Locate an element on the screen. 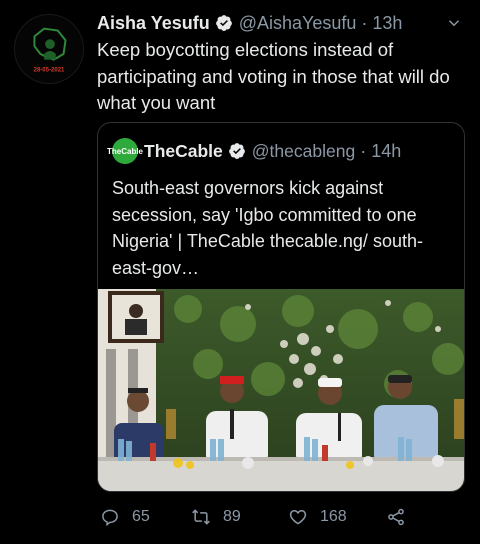 Image resolution: width=480 pixels, height=544 pixels. display-name: Aisha Yesufu is located at coordinates (153, 23).